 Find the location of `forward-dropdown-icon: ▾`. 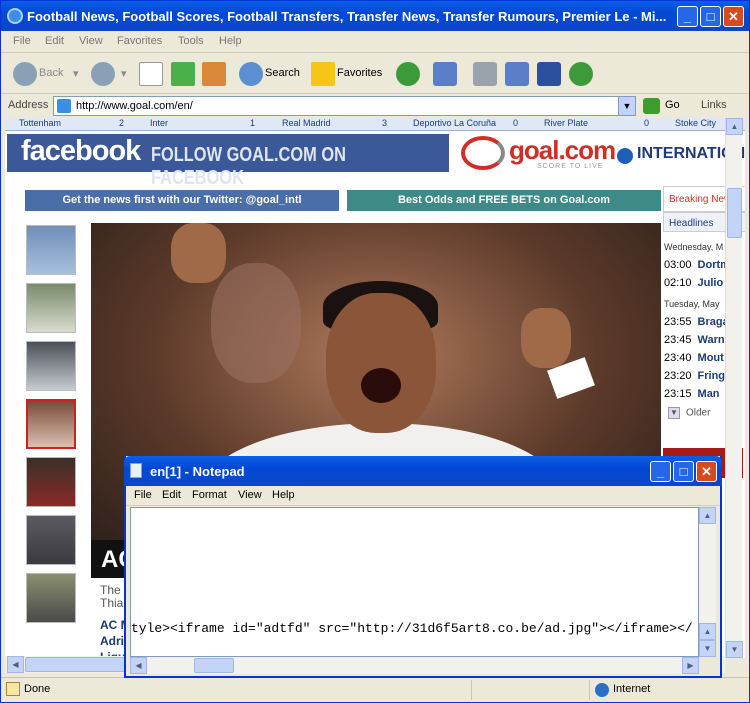

forward-dropdown-icon: ▾ is located at coordinates (124, 73).